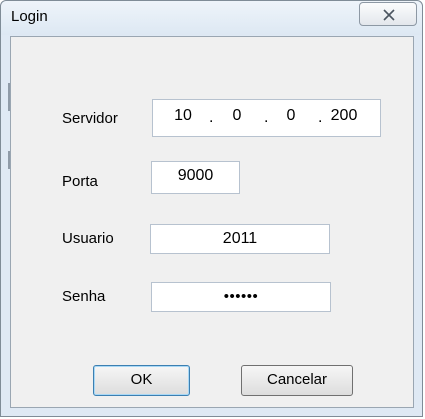 The height and width of the screenshot is (419, 425). I want to click on window-title: Login, so click(29, 16).